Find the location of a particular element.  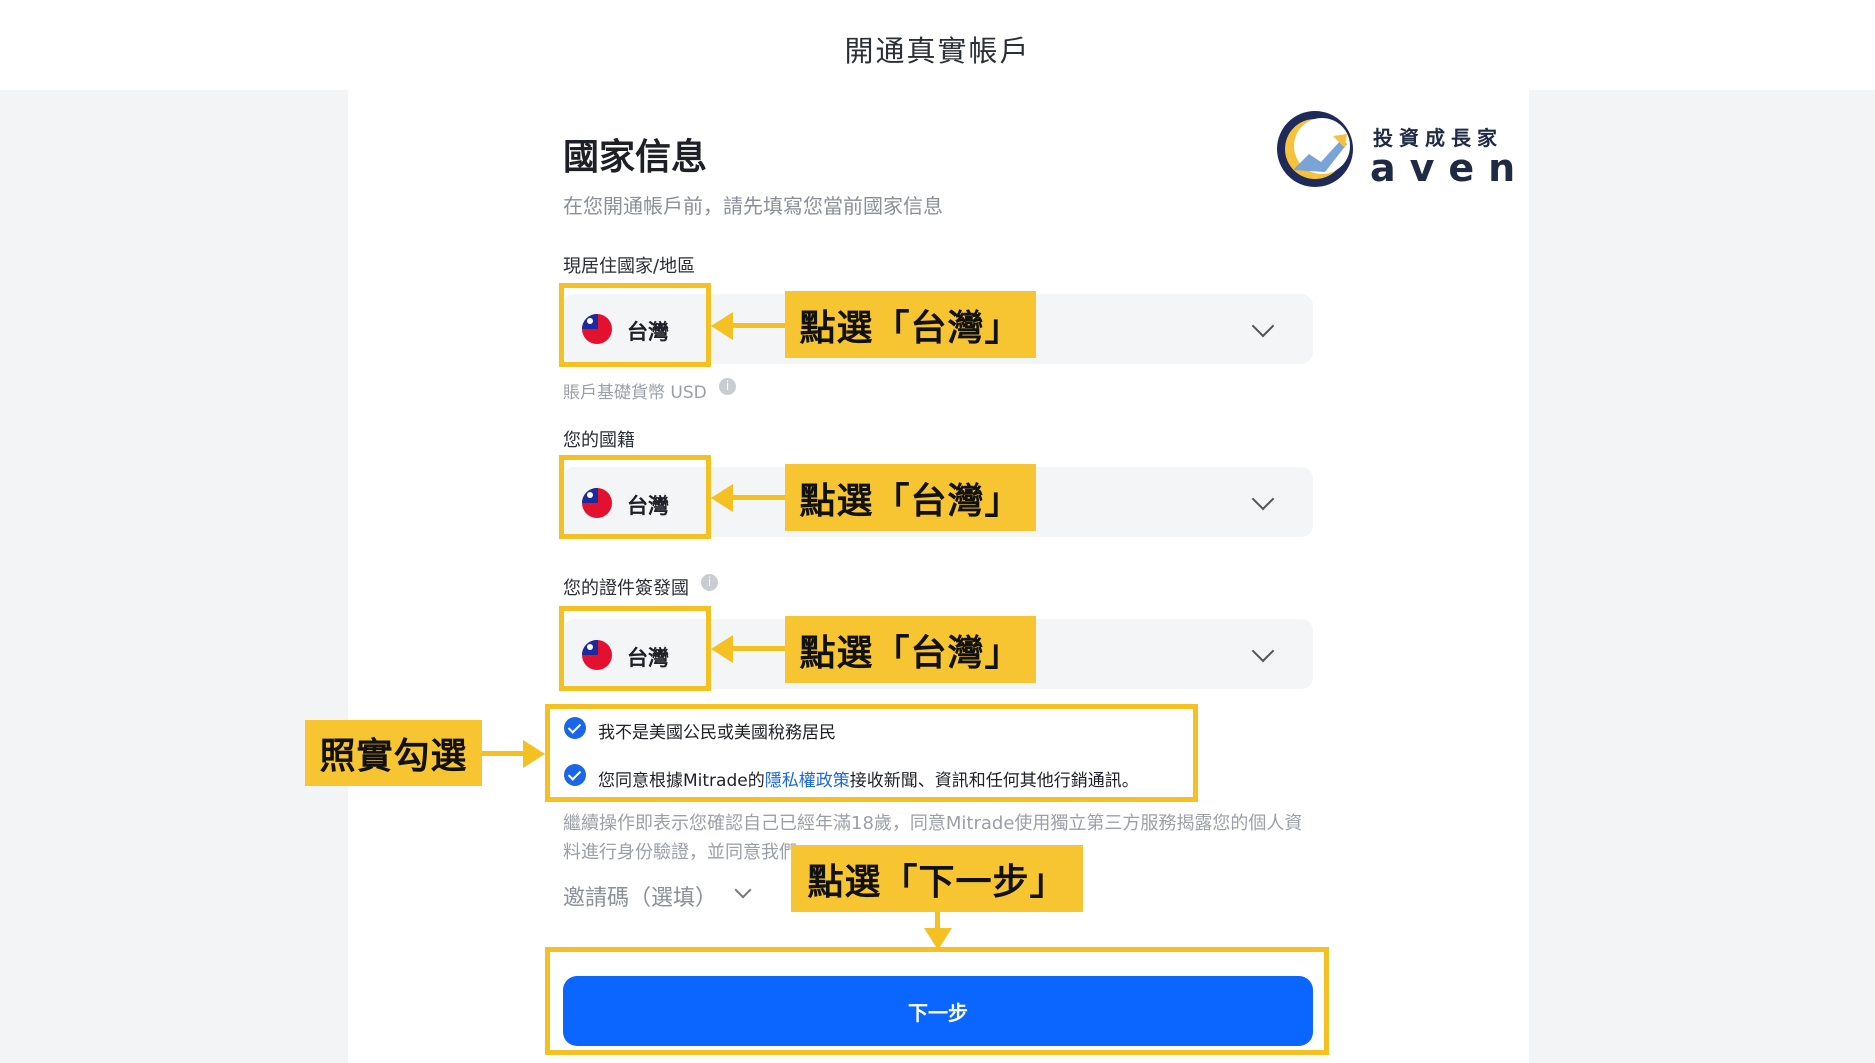

section-subtitle: 在您開通帳戶前，請先填寫您當前國家信息 is located at coordinates (753, 206).